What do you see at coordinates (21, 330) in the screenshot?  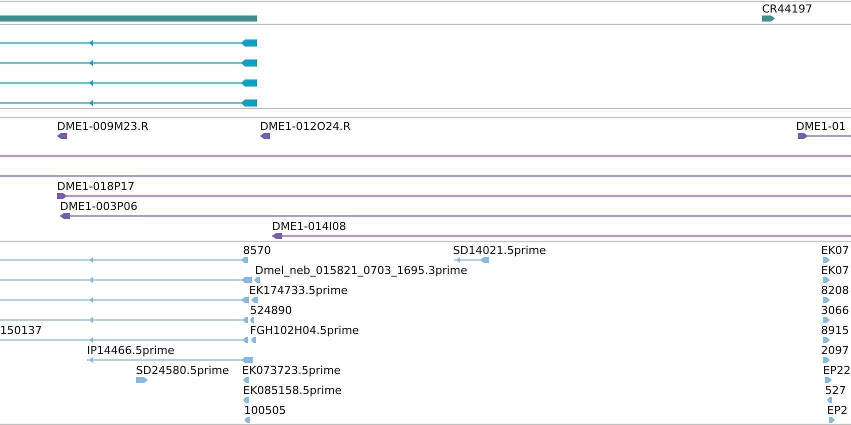 I see `feature-label: 150137` at bounding box center [21, 330].